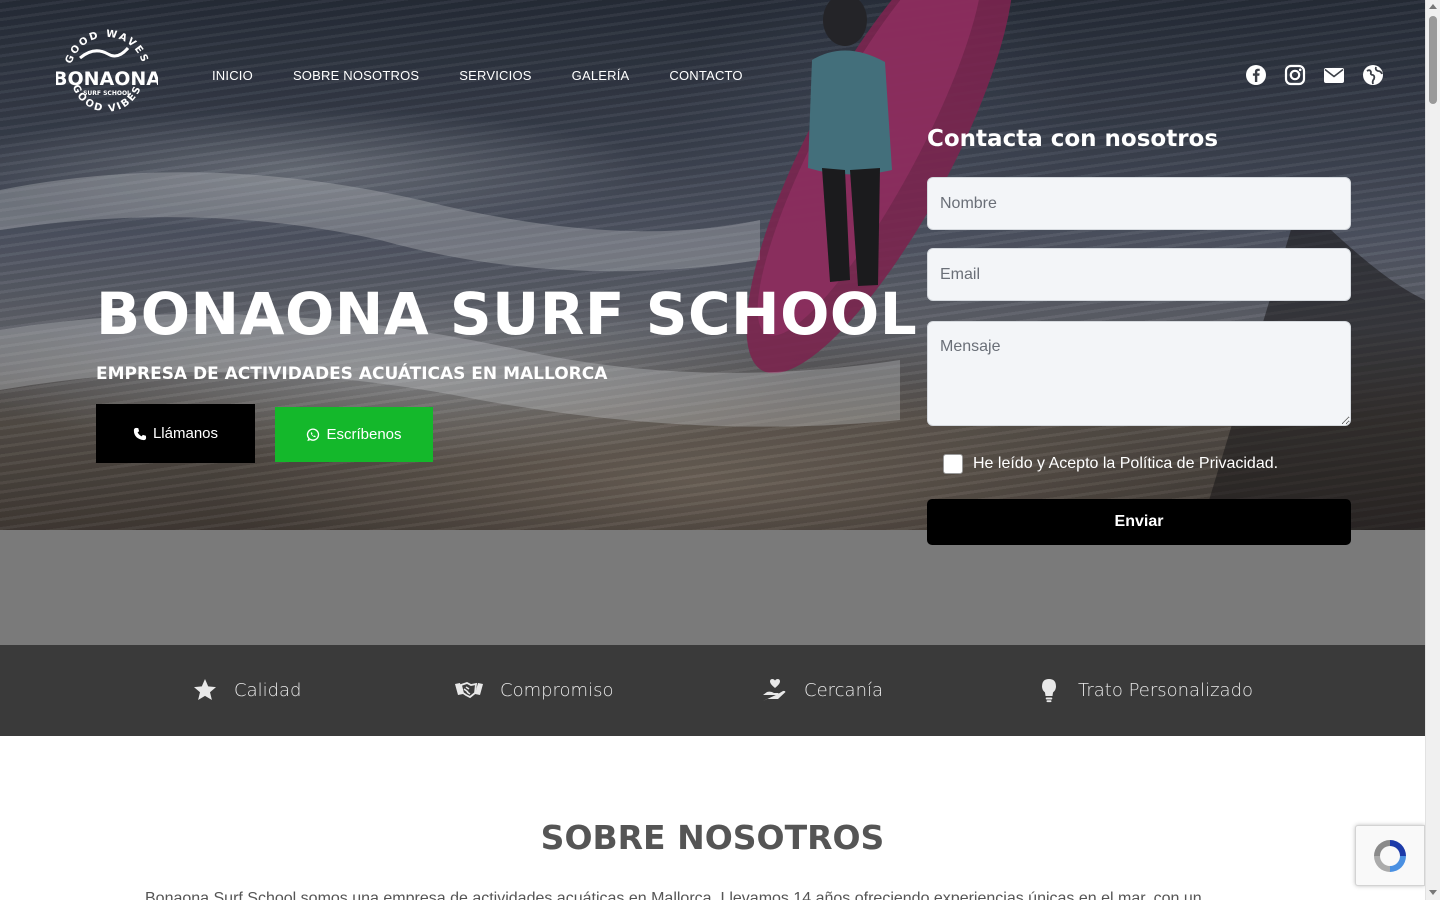  What do you see at coordinates (1073, 139) in the screenshot?
I see `contact-form-title: Contacta con nosotros` at bounding box center [1073, 139].